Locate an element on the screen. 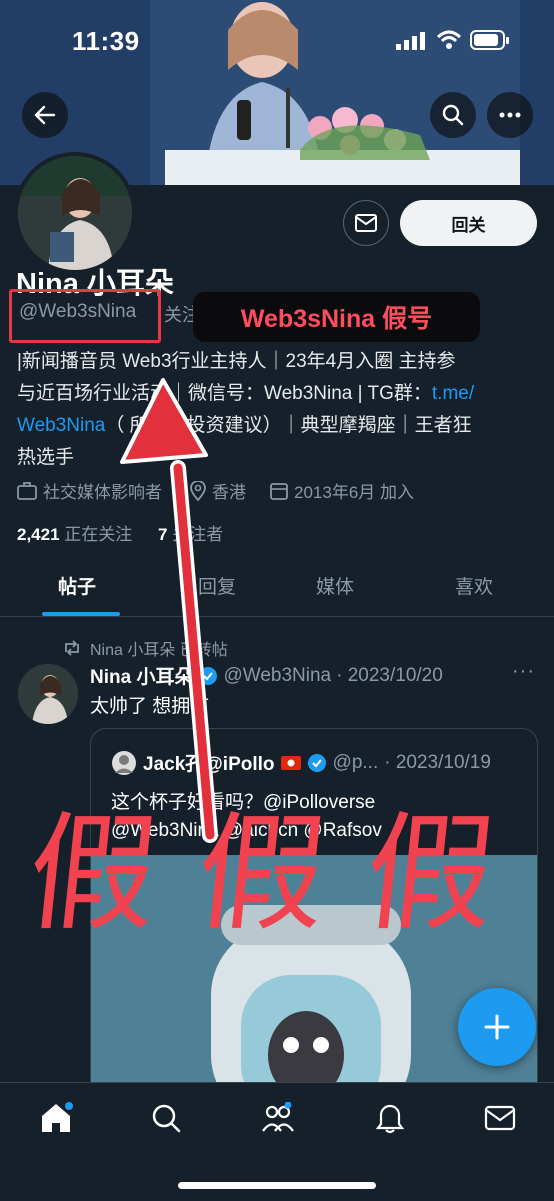  nav-search is located at coordinates (166, 1118).